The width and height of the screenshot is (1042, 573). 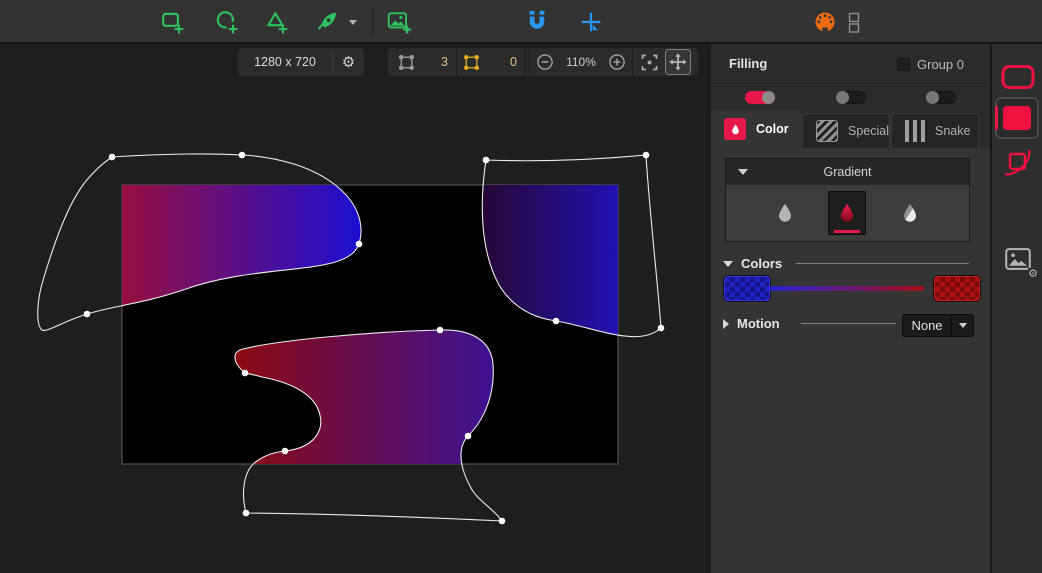 I want to click on fill-style-button, so click(x=1017, y=118).